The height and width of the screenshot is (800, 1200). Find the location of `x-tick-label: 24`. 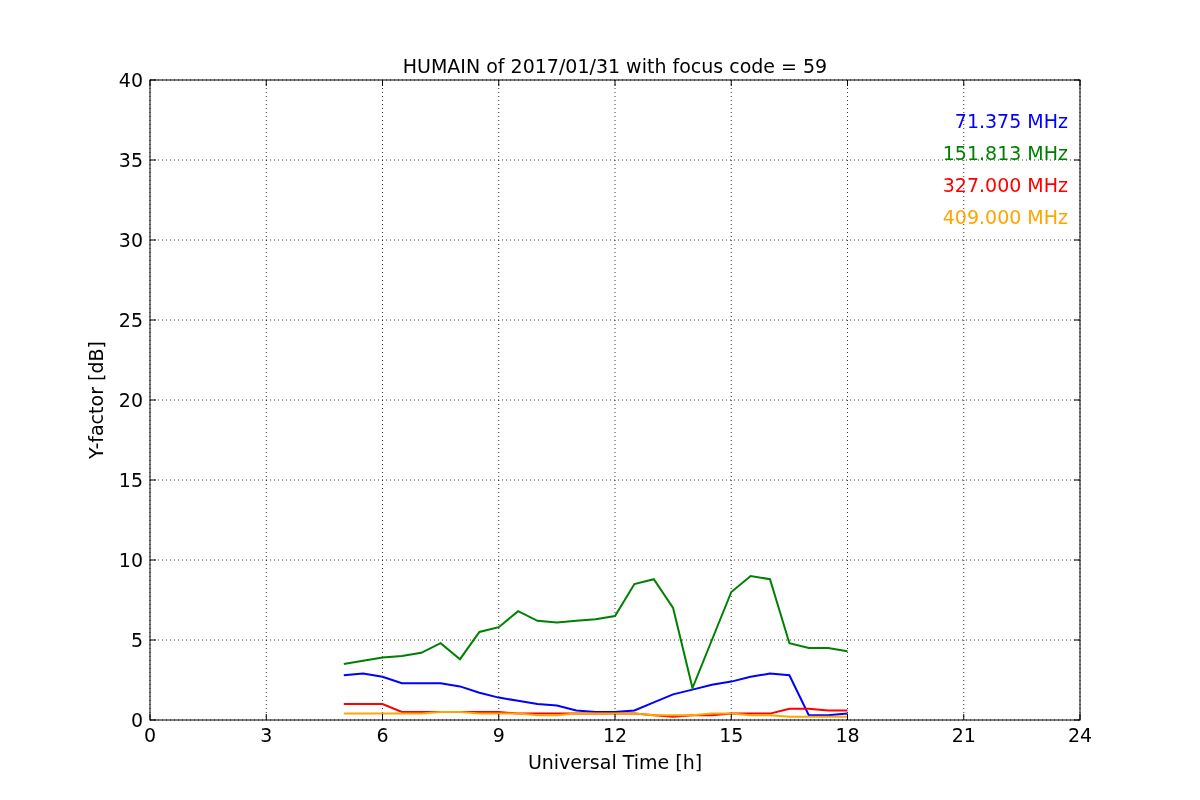

x-tick-label: 24 is located at coordinates (1080, 735).